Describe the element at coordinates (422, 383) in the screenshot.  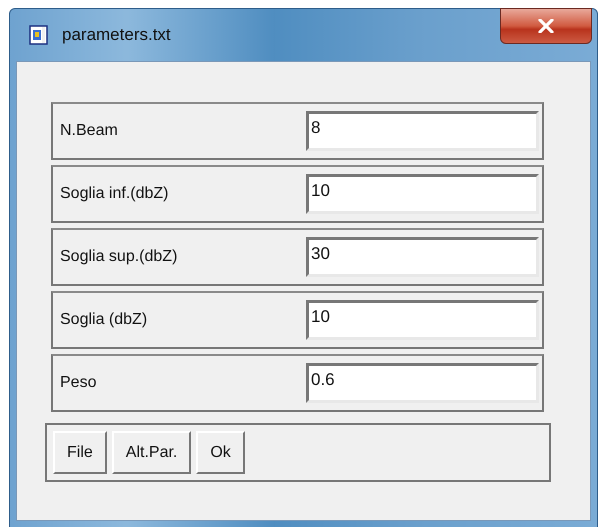
I see `input-field: 0.6` at that location.